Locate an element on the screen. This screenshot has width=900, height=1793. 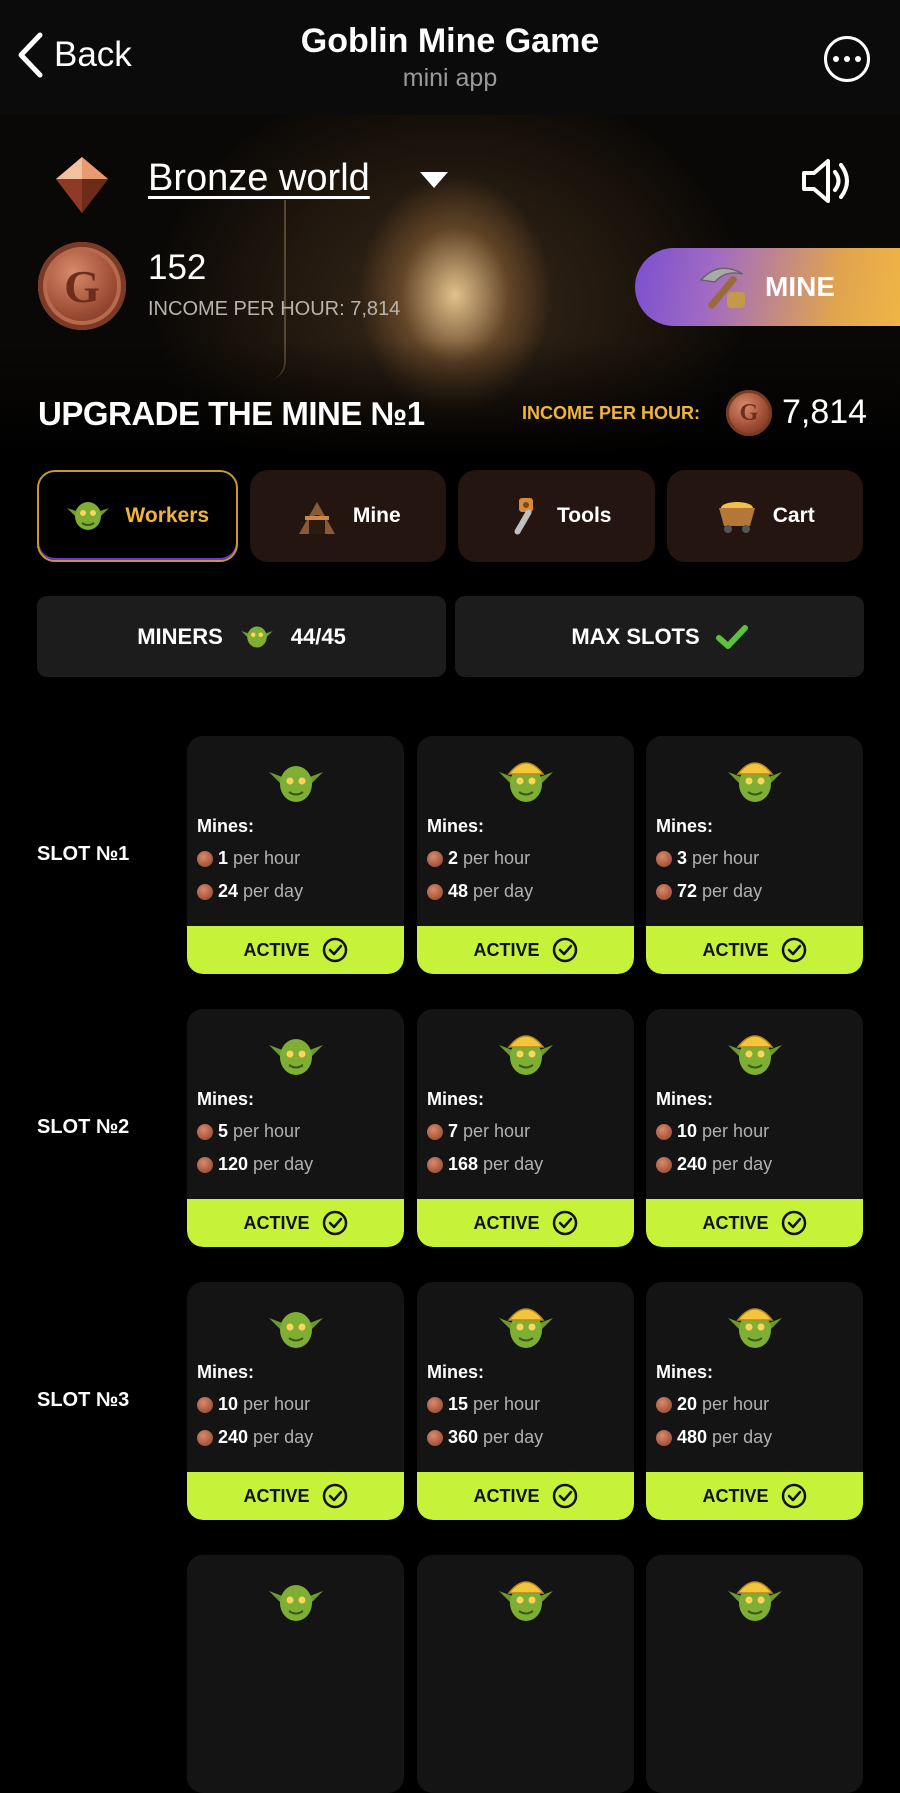
per-day-value: 360 is located at coordinates (463, 1437).